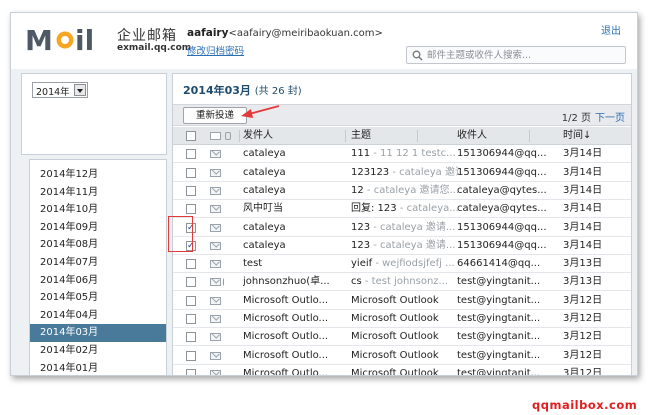 This screenshot has width=660, height=415. Describe the element at coordinates (524, 55) in the screenshot. I see `search-input` at that location.